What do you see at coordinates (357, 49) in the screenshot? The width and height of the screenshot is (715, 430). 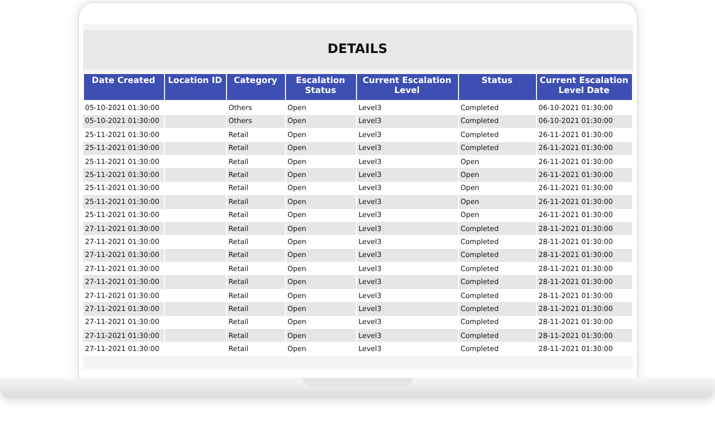 I see `page-title: DETAILS` at bounding box center [357, 49].